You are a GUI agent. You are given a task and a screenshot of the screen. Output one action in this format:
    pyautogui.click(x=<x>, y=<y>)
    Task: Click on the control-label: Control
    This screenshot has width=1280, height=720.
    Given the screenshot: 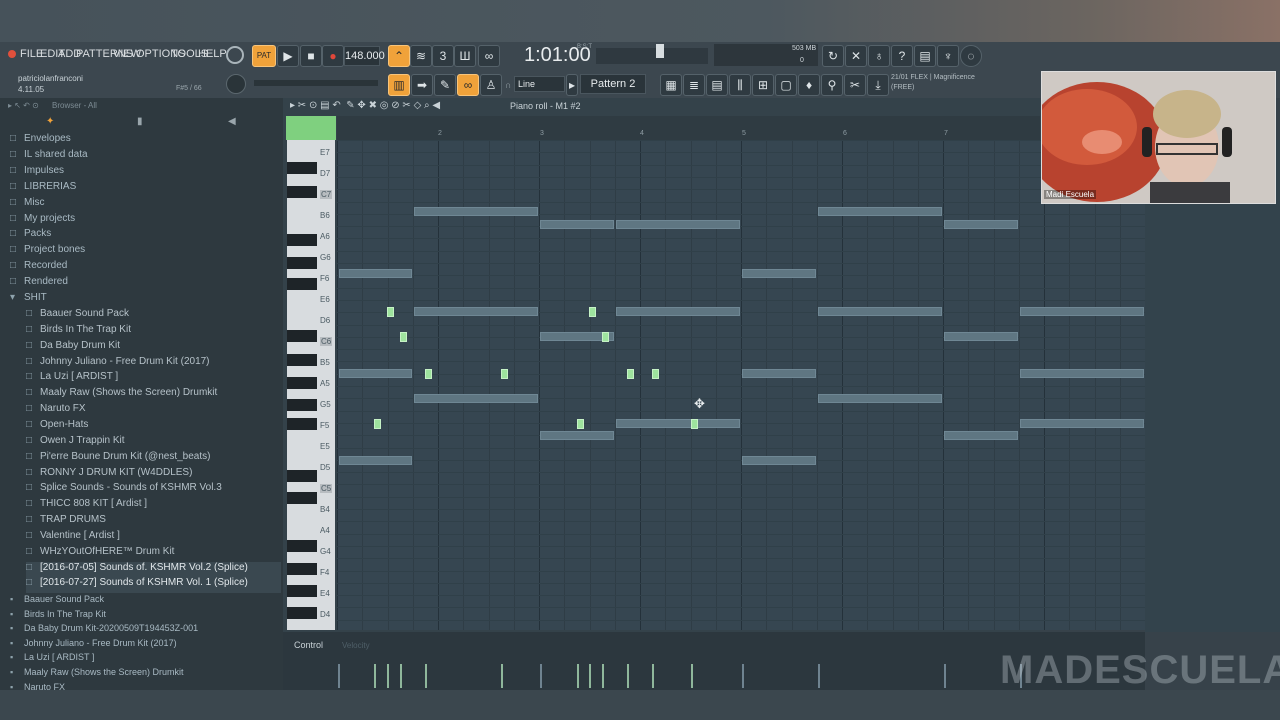 What is the action you would take?
    pyautogui.click(x=308, y=645)
    